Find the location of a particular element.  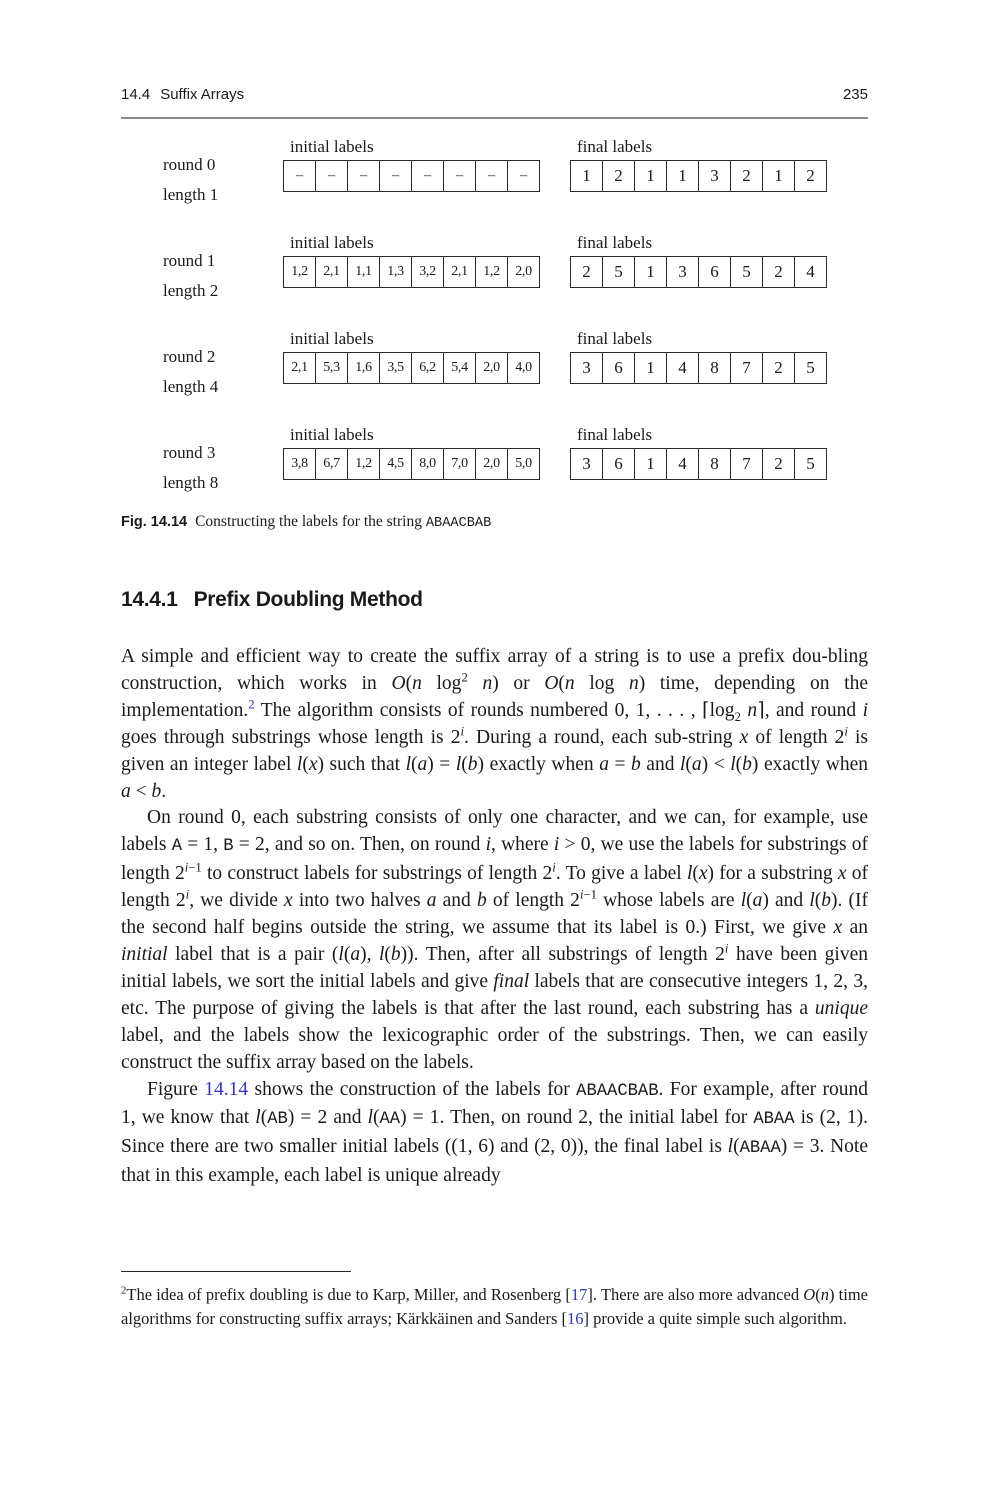

running-head: 14.4 Suffix Arrays 235 is located at coordinates (494, 98).